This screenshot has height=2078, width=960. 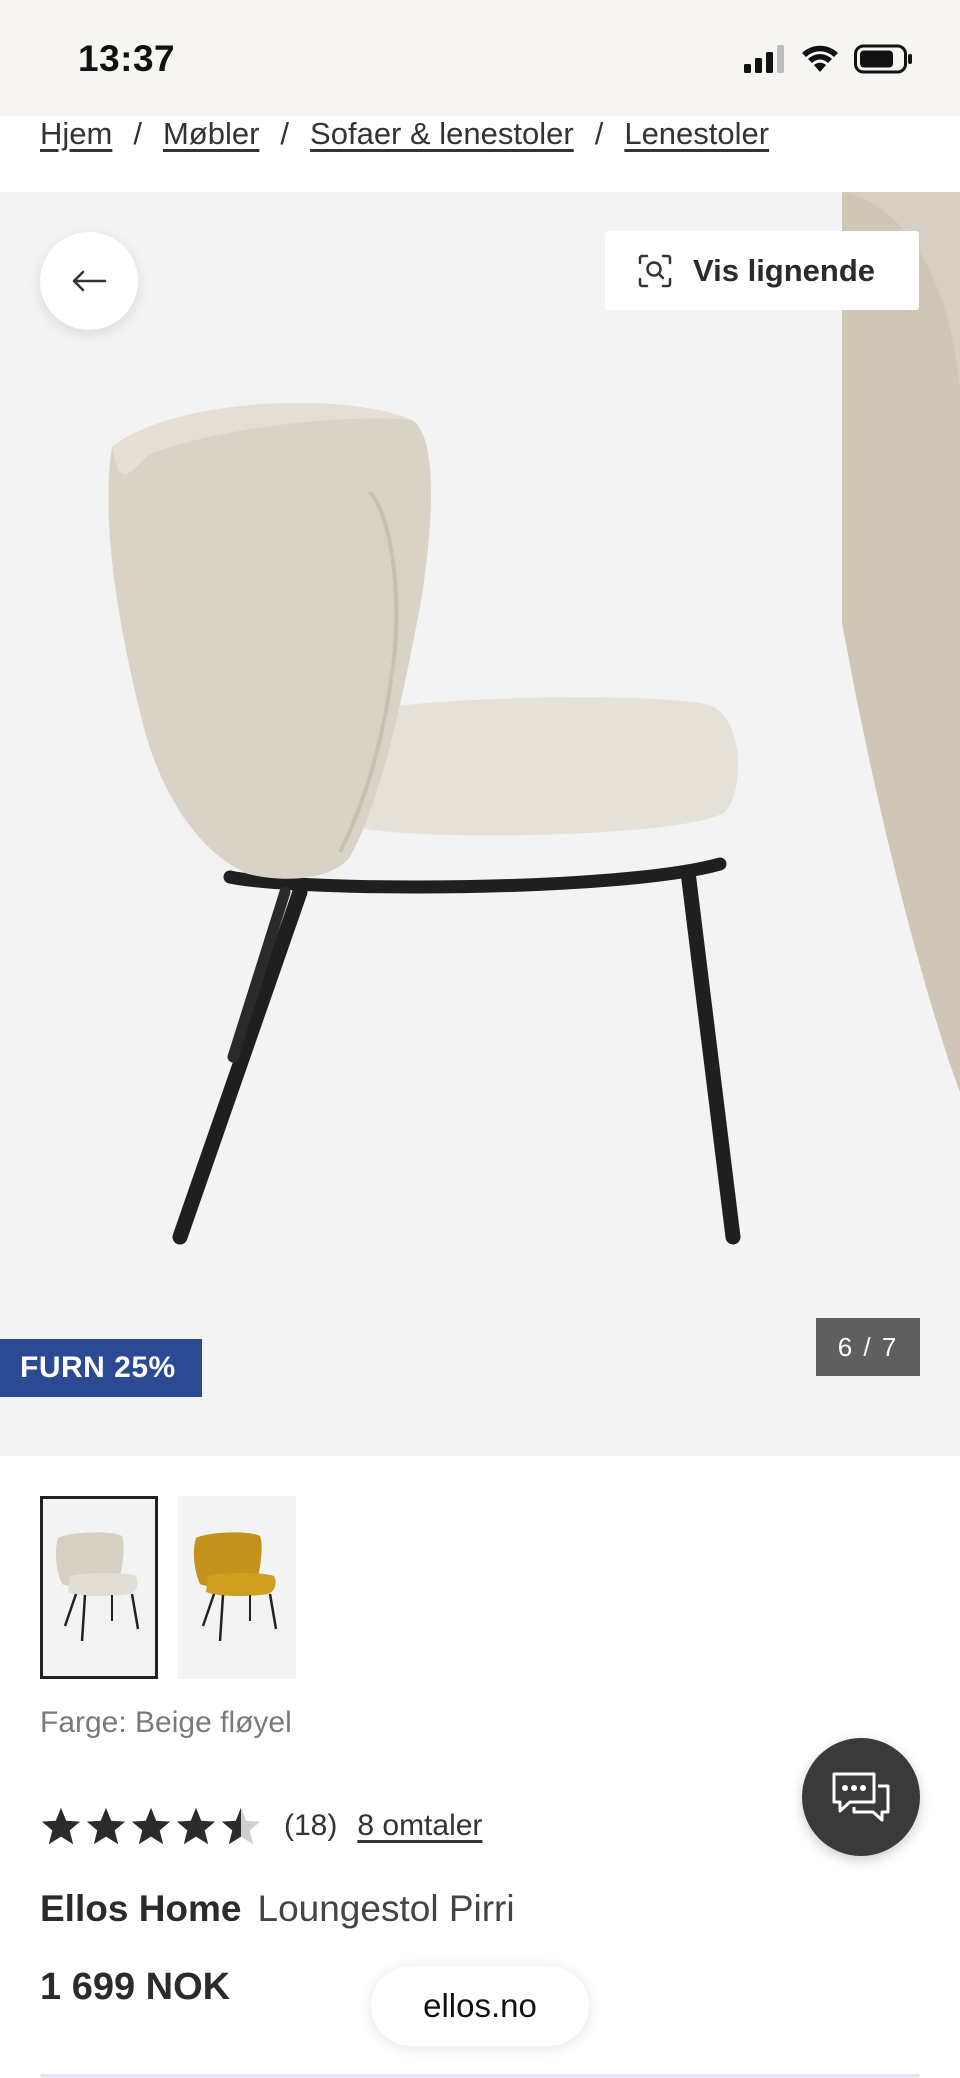 What do you see at coordinates (655, 270) in the screenshot?
I see `visual-search-icon` at bounding box center [655, 270].